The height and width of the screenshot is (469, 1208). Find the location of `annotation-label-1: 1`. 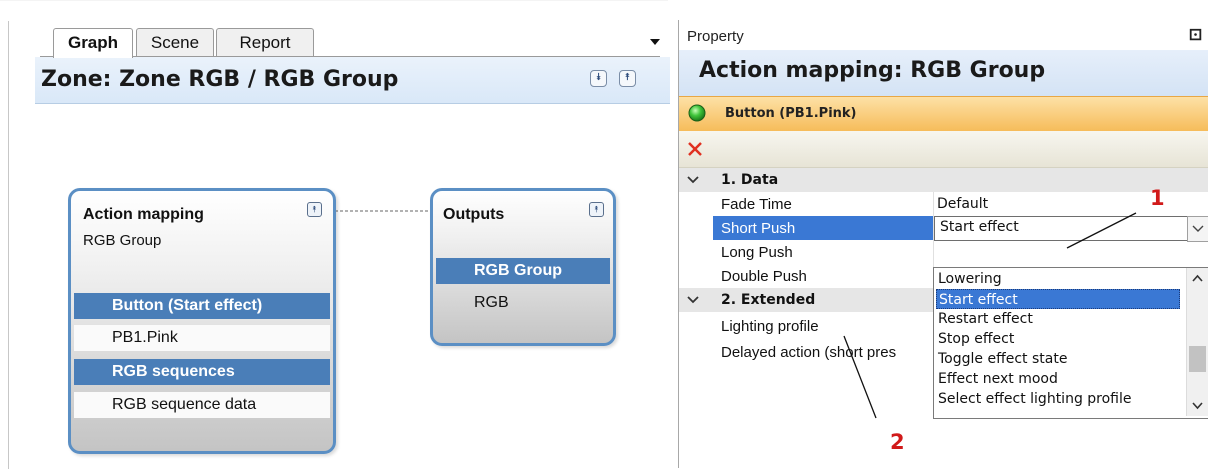

annotation-label-1: 1 is located at coordinates (1157, 198).